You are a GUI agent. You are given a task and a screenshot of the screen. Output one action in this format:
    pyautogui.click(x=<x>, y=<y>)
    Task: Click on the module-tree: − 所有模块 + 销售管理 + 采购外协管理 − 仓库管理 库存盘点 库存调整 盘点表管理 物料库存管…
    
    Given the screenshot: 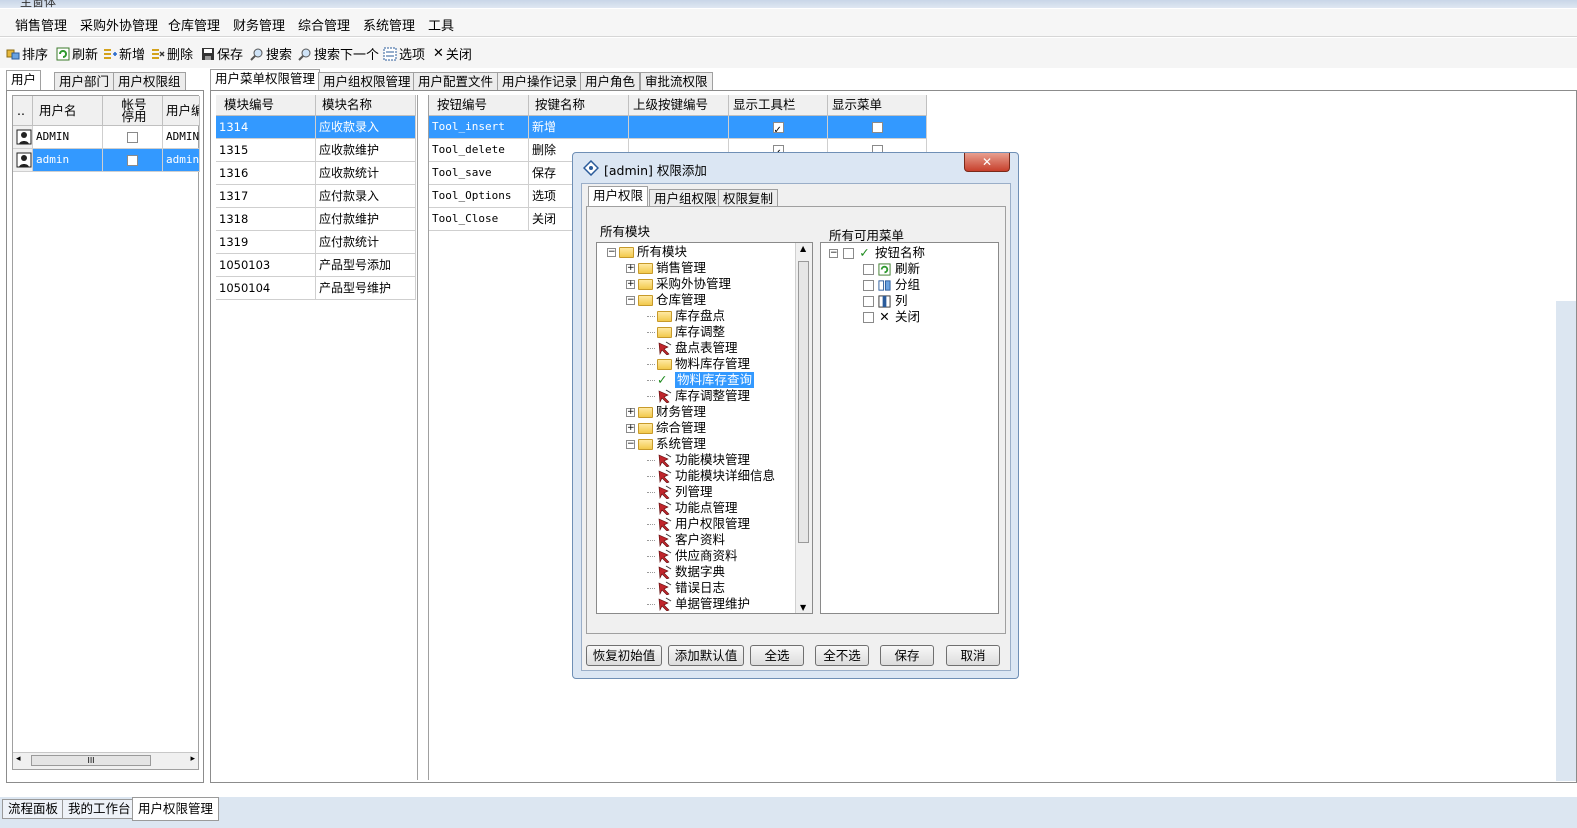 What is the action you would take?
    pyautogui.click(x=704, y=428)
    